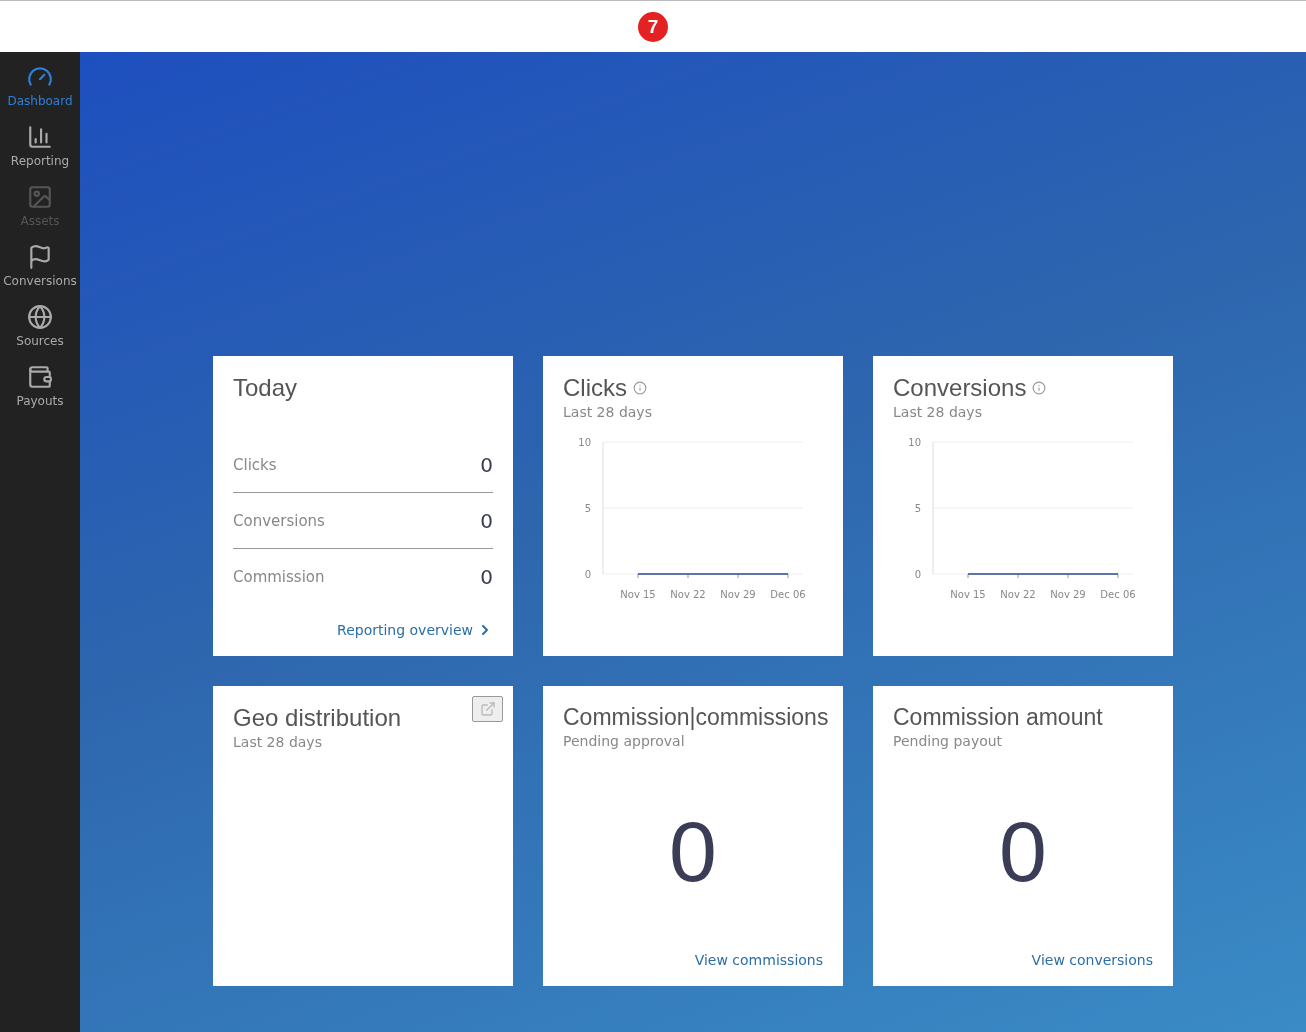 Image resolution: width=1306 pixels, height=1032 pixels. I want to click on external-link-icon, so click(487, 709).